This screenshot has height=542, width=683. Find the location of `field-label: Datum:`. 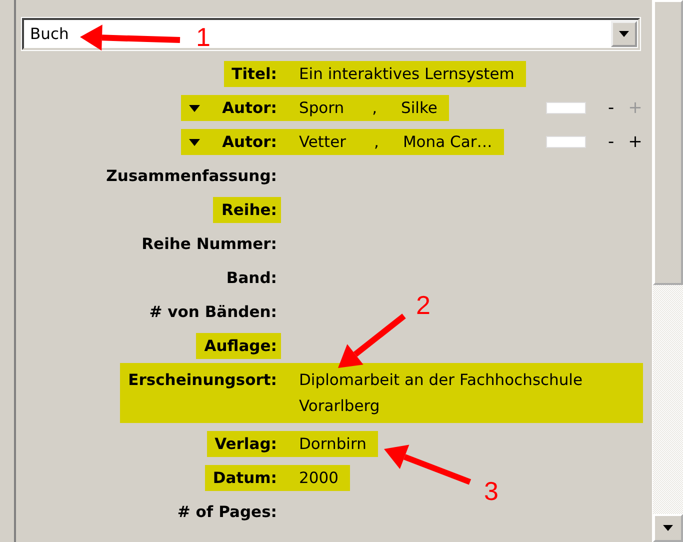

field-label: Datum: is located at coordinates (242, 478).